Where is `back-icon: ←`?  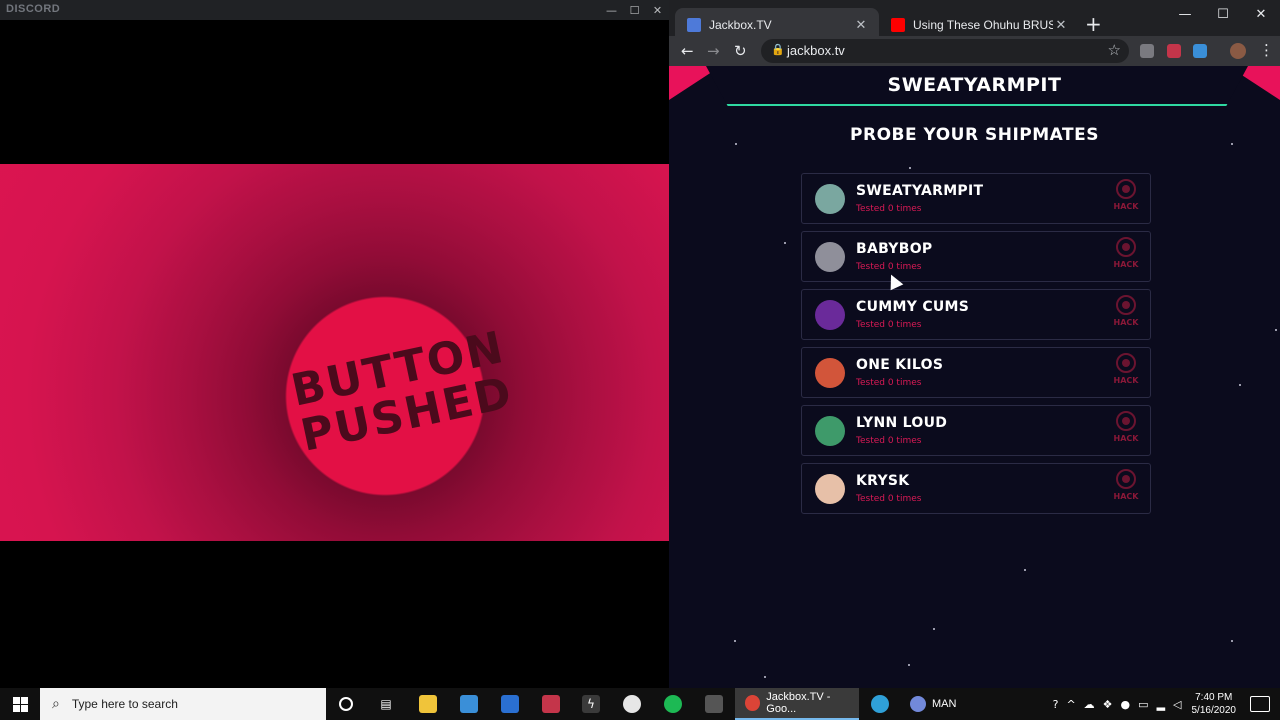 back-icon: ← is located at coordinates (687, 51).